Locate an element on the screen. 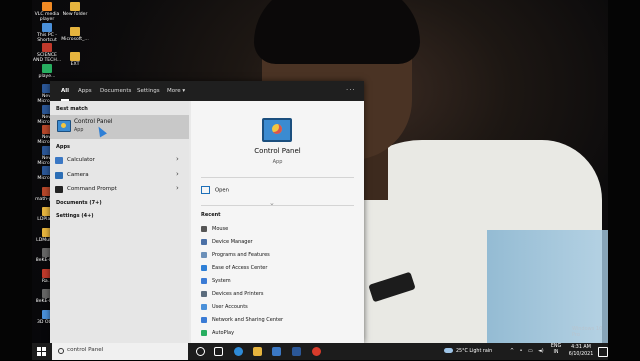 This screenshot has width=640, height=361. tab-all: All is located at coordinates (65, 91).